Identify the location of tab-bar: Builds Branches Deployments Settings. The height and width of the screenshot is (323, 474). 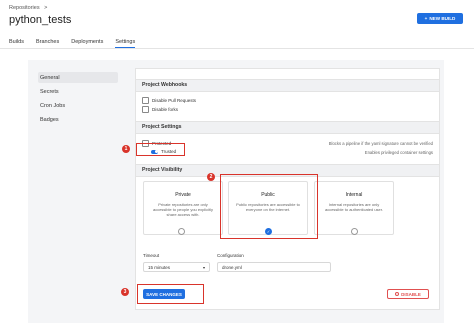
(78, 42).